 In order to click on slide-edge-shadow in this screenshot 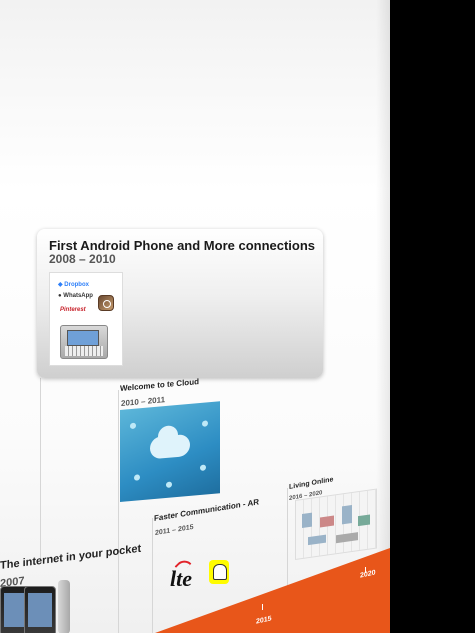, I will do `click(383, 316)`.